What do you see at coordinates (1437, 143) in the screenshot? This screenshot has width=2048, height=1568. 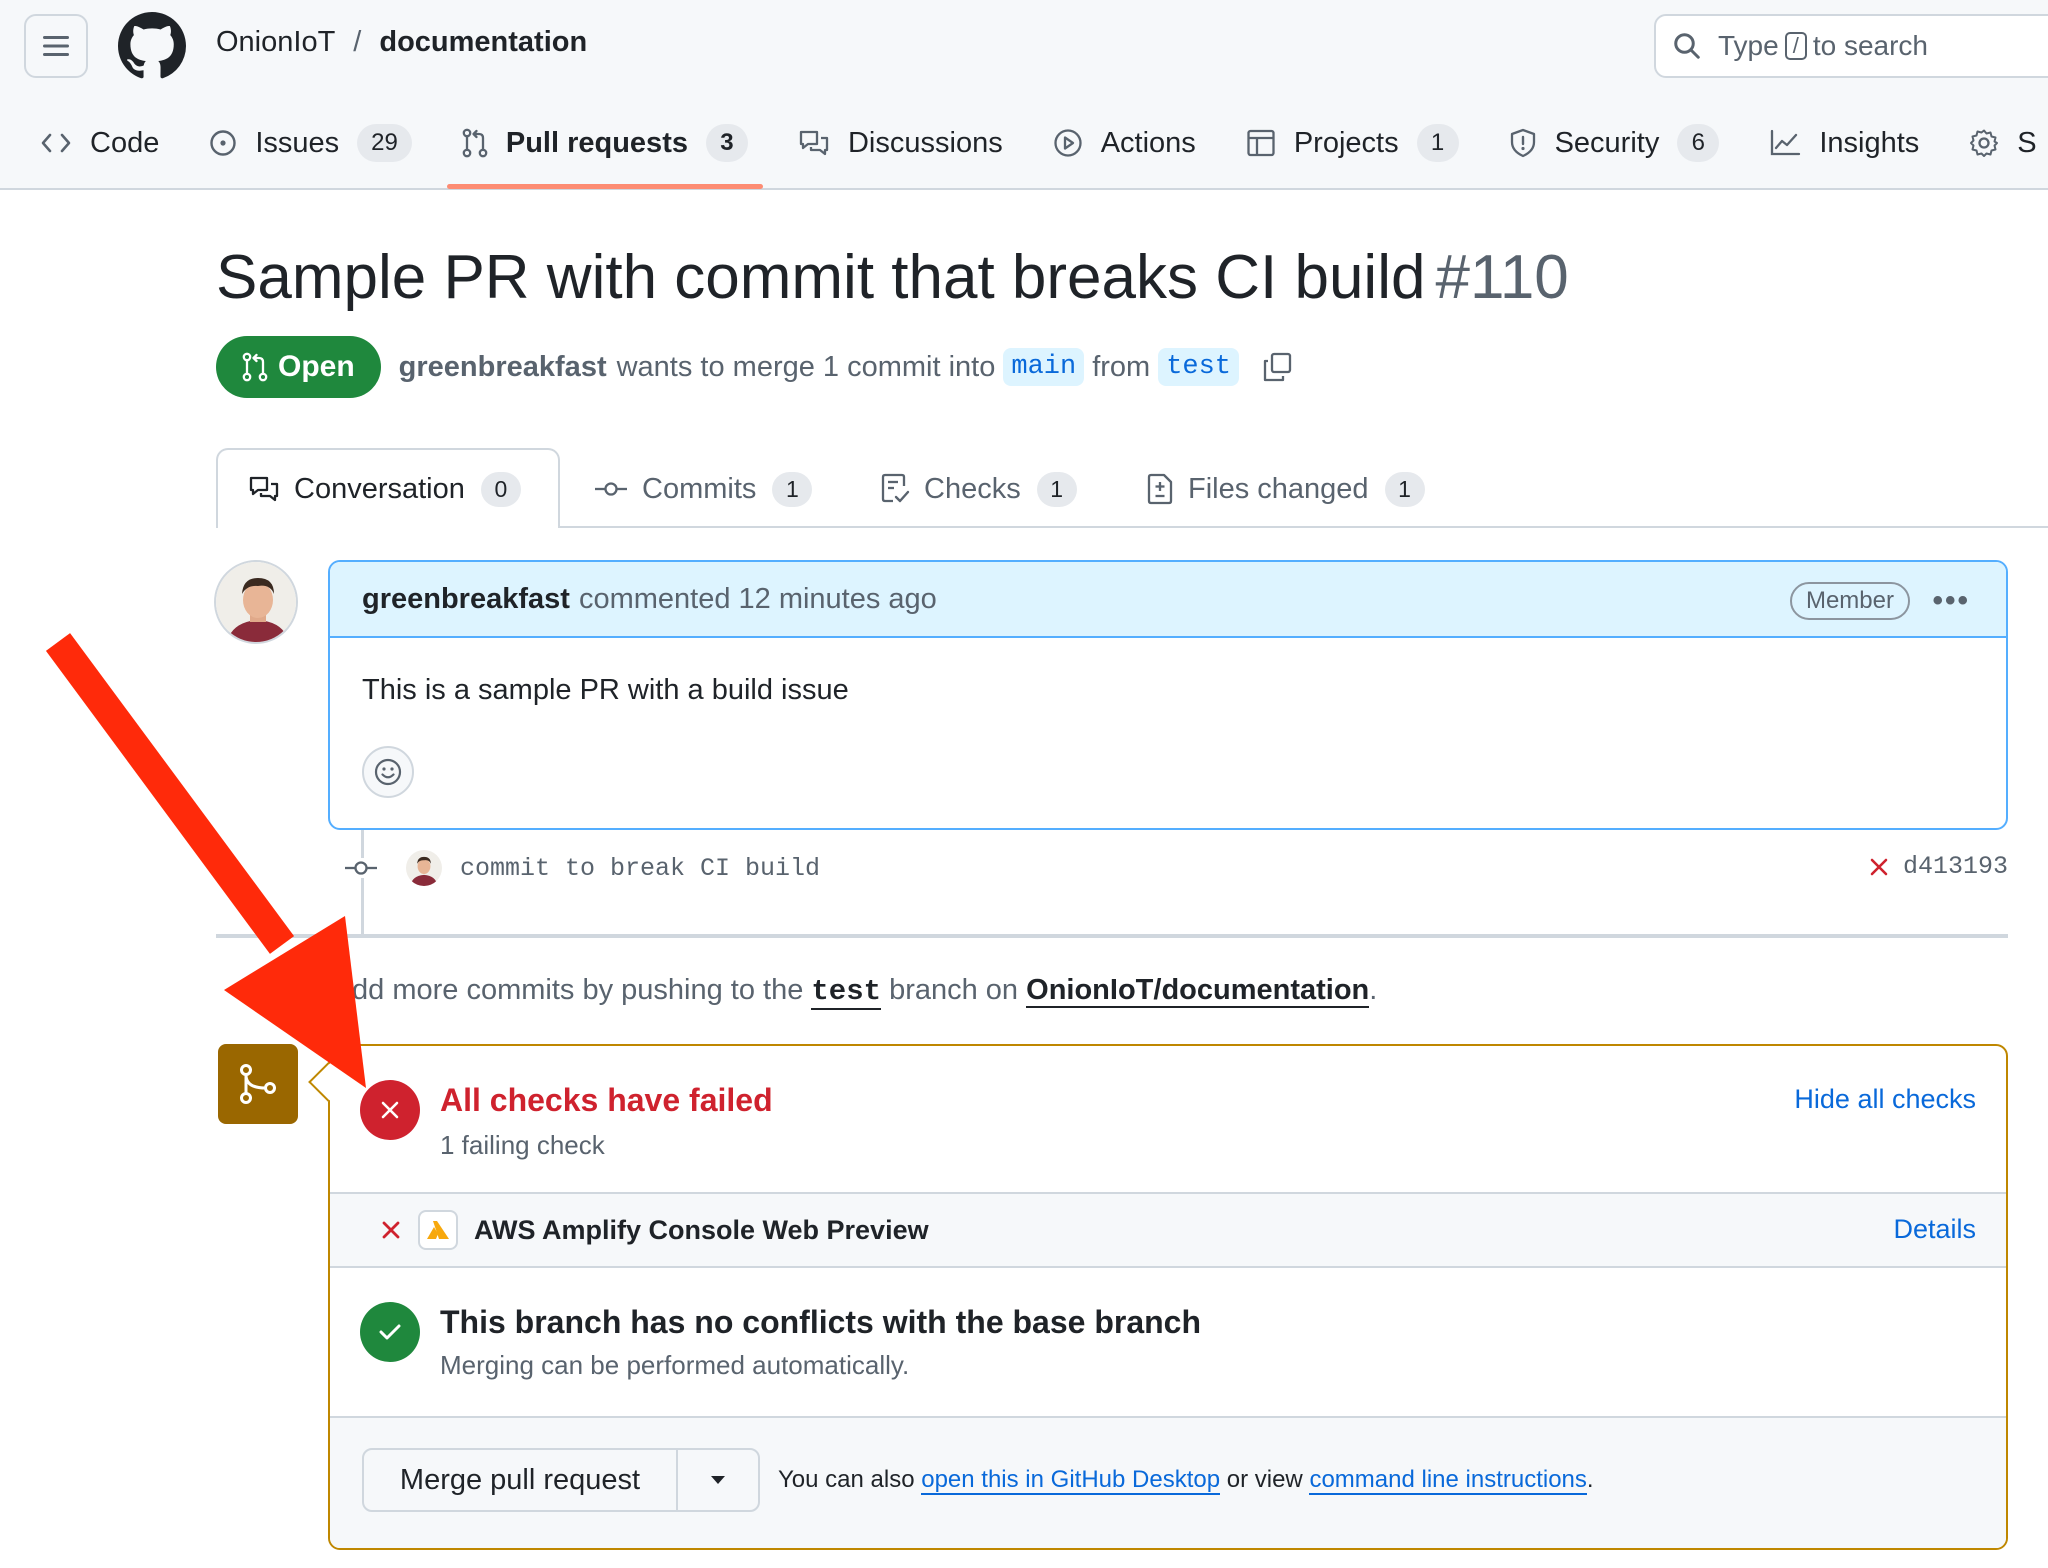 I see `projects-count-badge: 1` at bounding box center [1437, 143].